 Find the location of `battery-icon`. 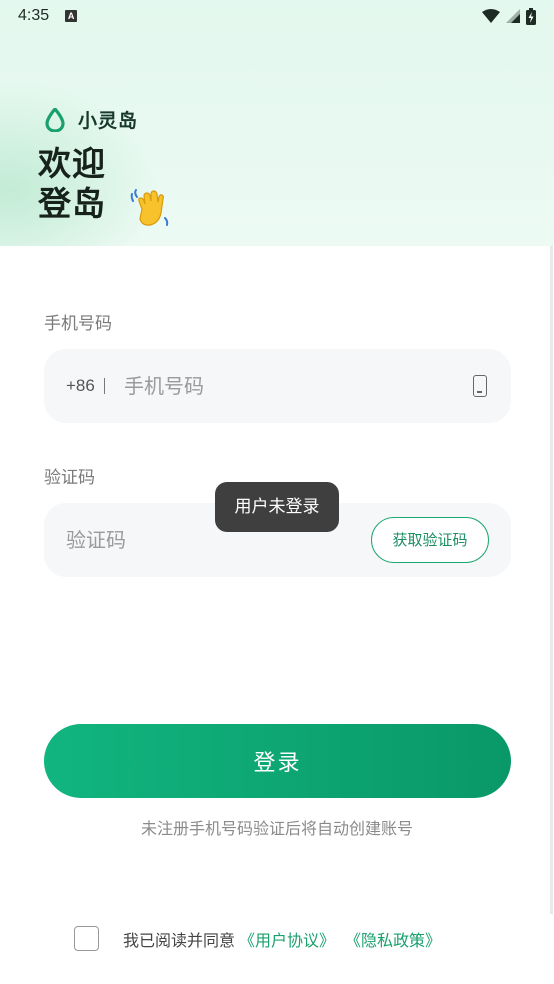

battery-icon is located at coordinates (531, 16).